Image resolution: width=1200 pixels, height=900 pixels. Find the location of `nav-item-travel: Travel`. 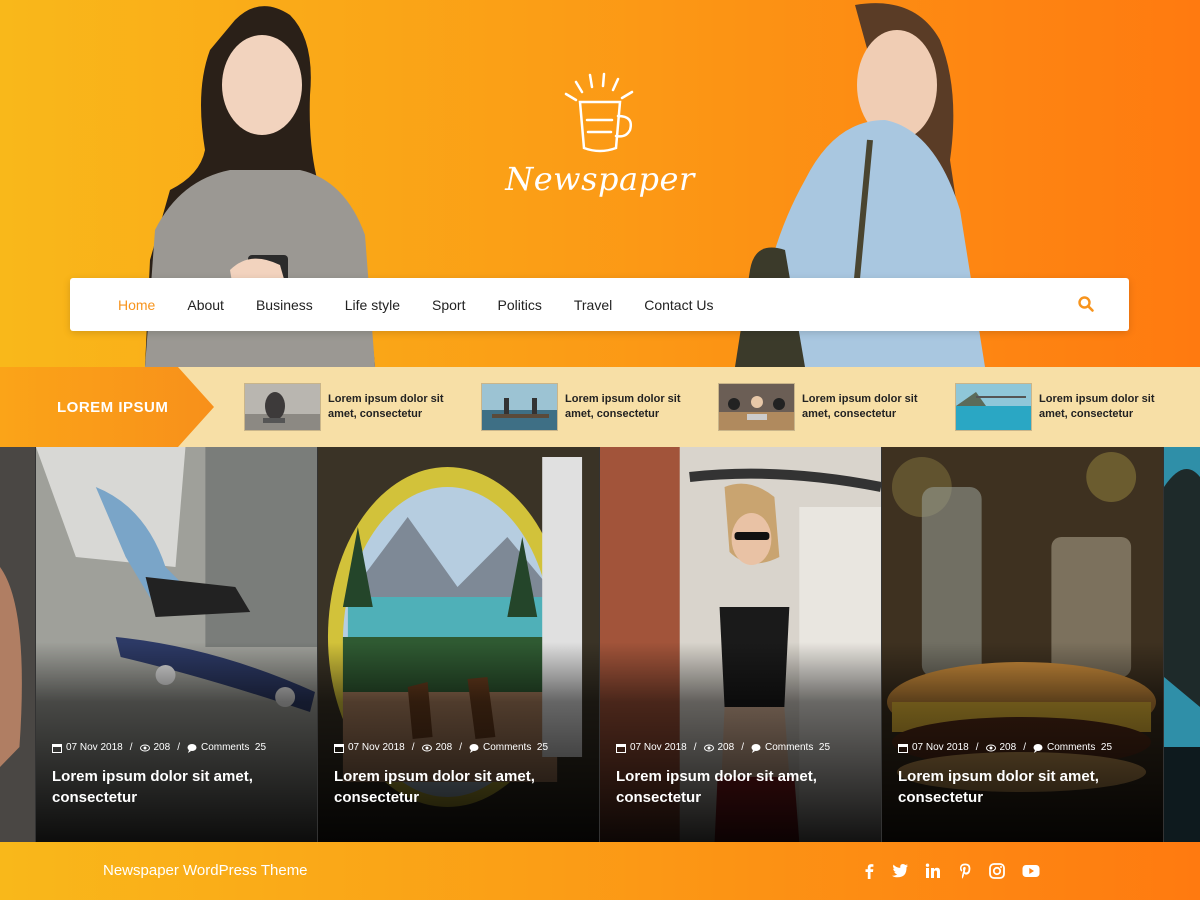

nav-item-travel: Travel is located at coordinates (593, 305).